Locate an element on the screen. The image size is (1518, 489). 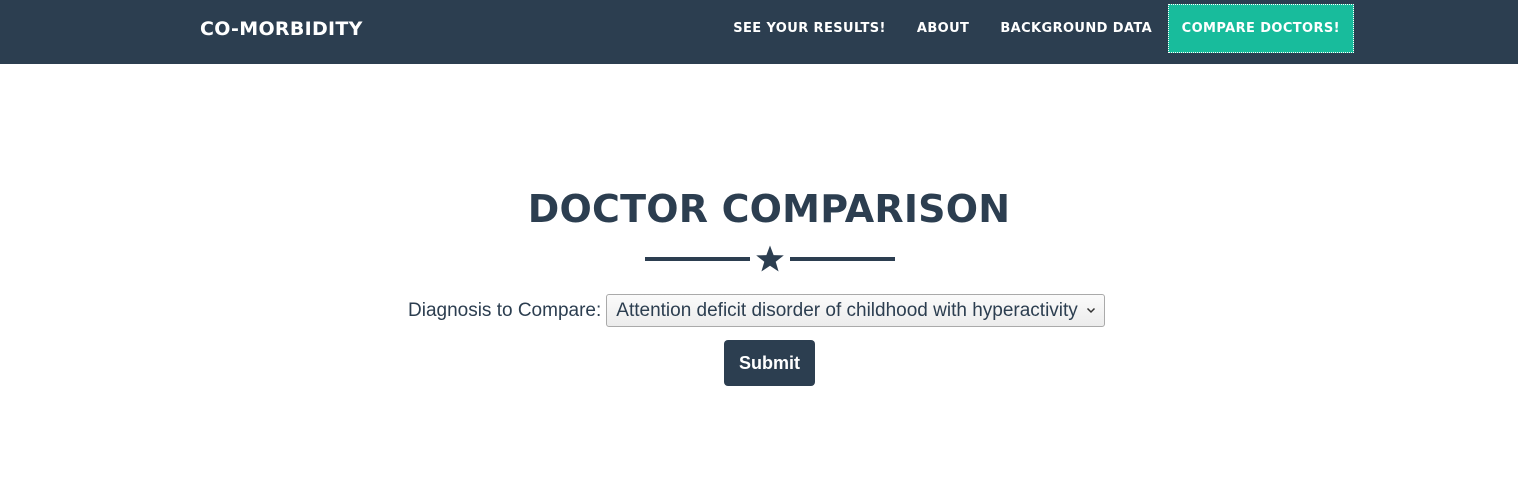
title-divider is located at coordinates (770, 259).